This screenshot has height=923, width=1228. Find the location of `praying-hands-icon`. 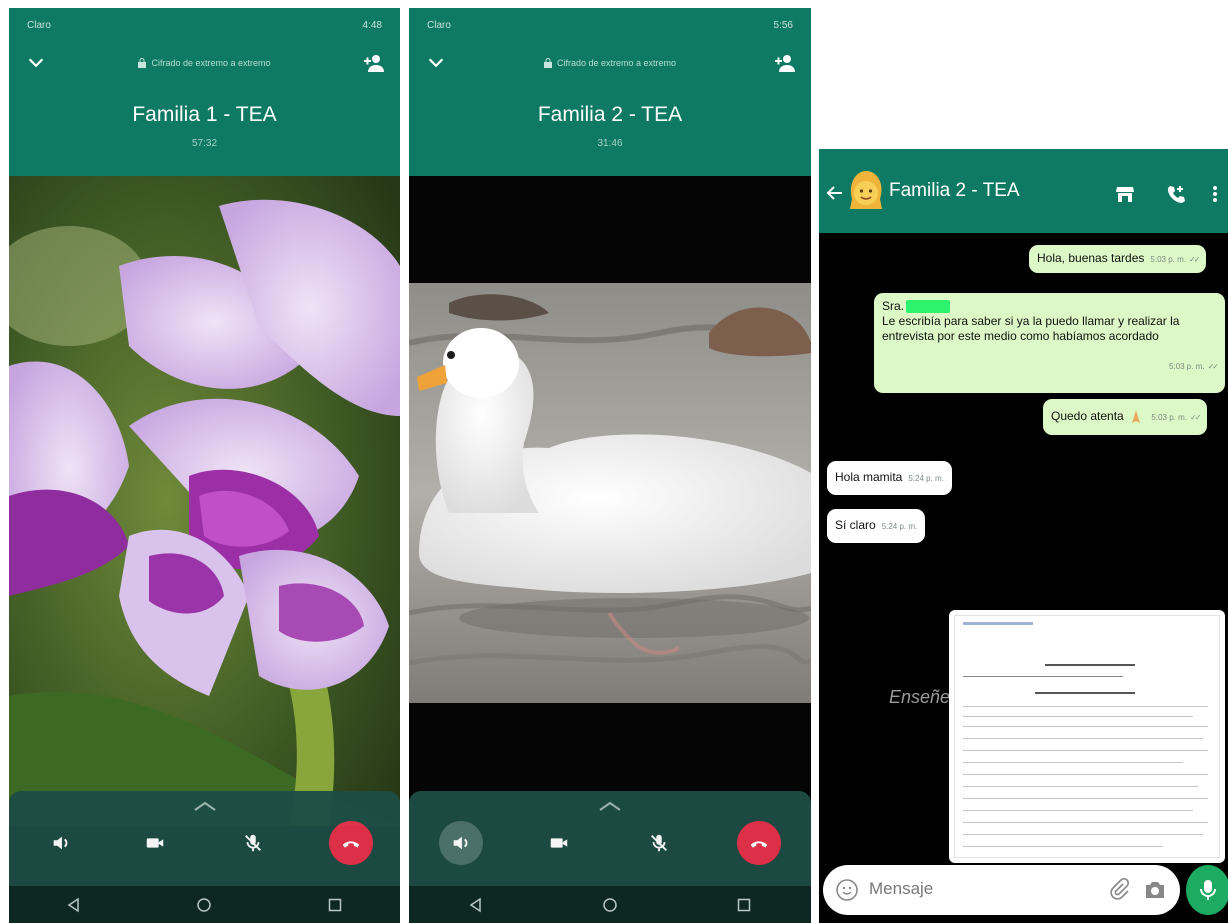

praying-hands-icon is located at coordinates (1136, 416).